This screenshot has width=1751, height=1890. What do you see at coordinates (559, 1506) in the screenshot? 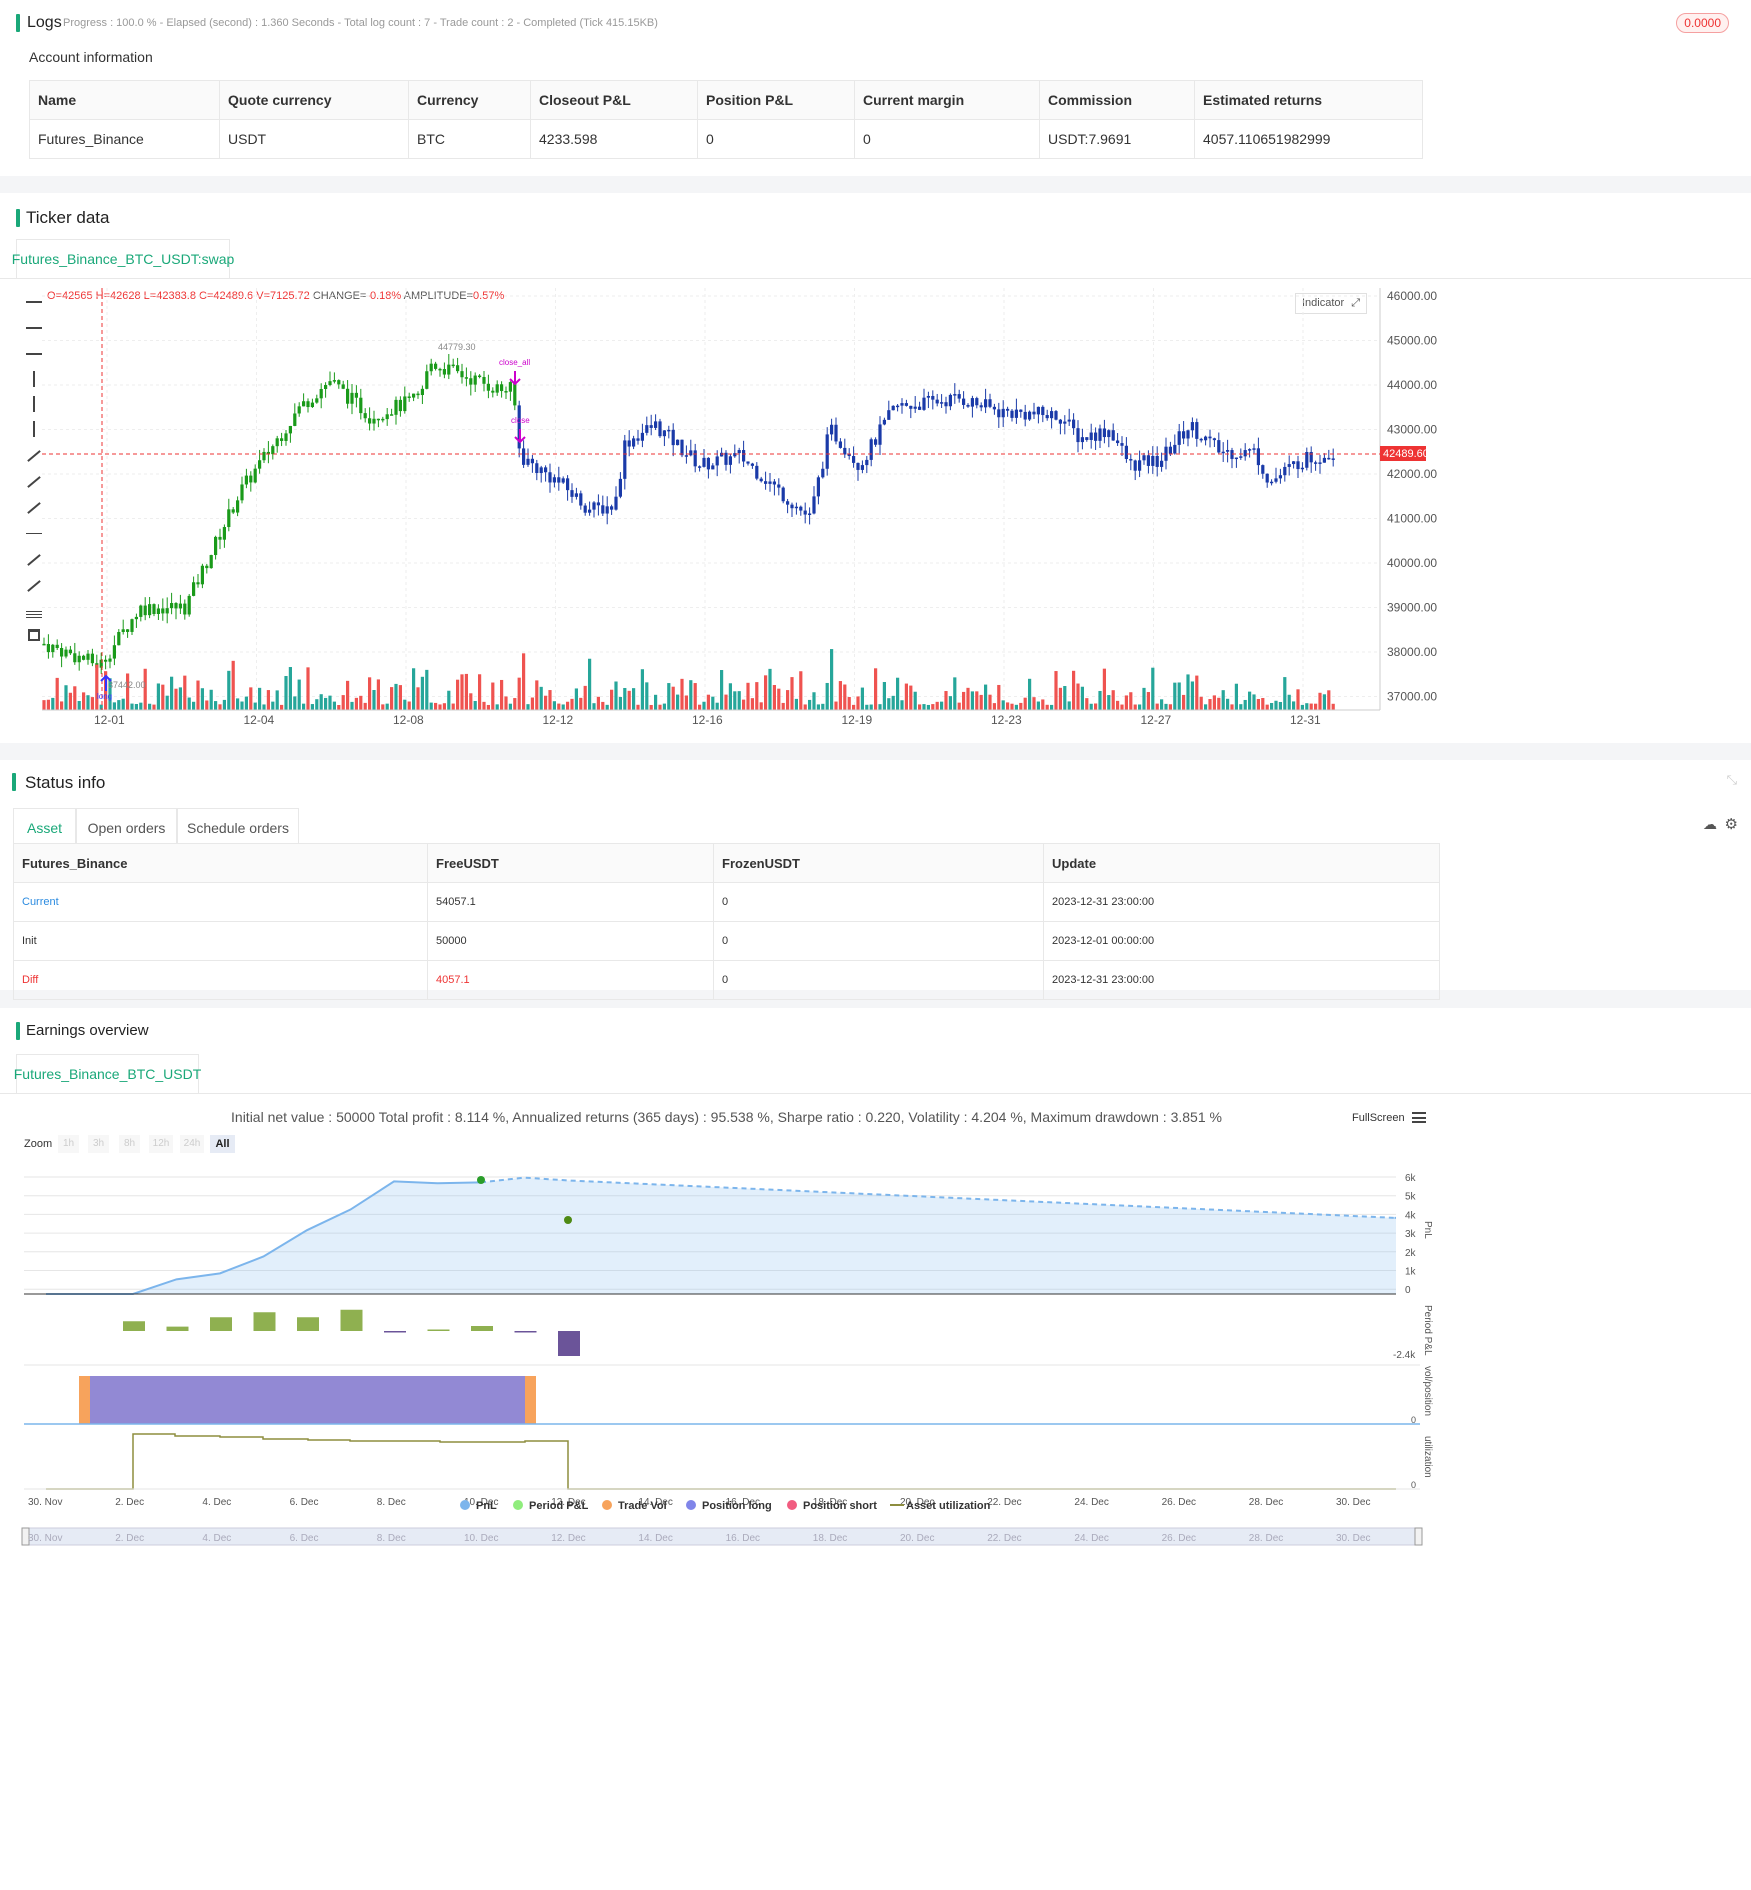
I see `legend-item: Period P&L` at bounding box center [559, 1506].